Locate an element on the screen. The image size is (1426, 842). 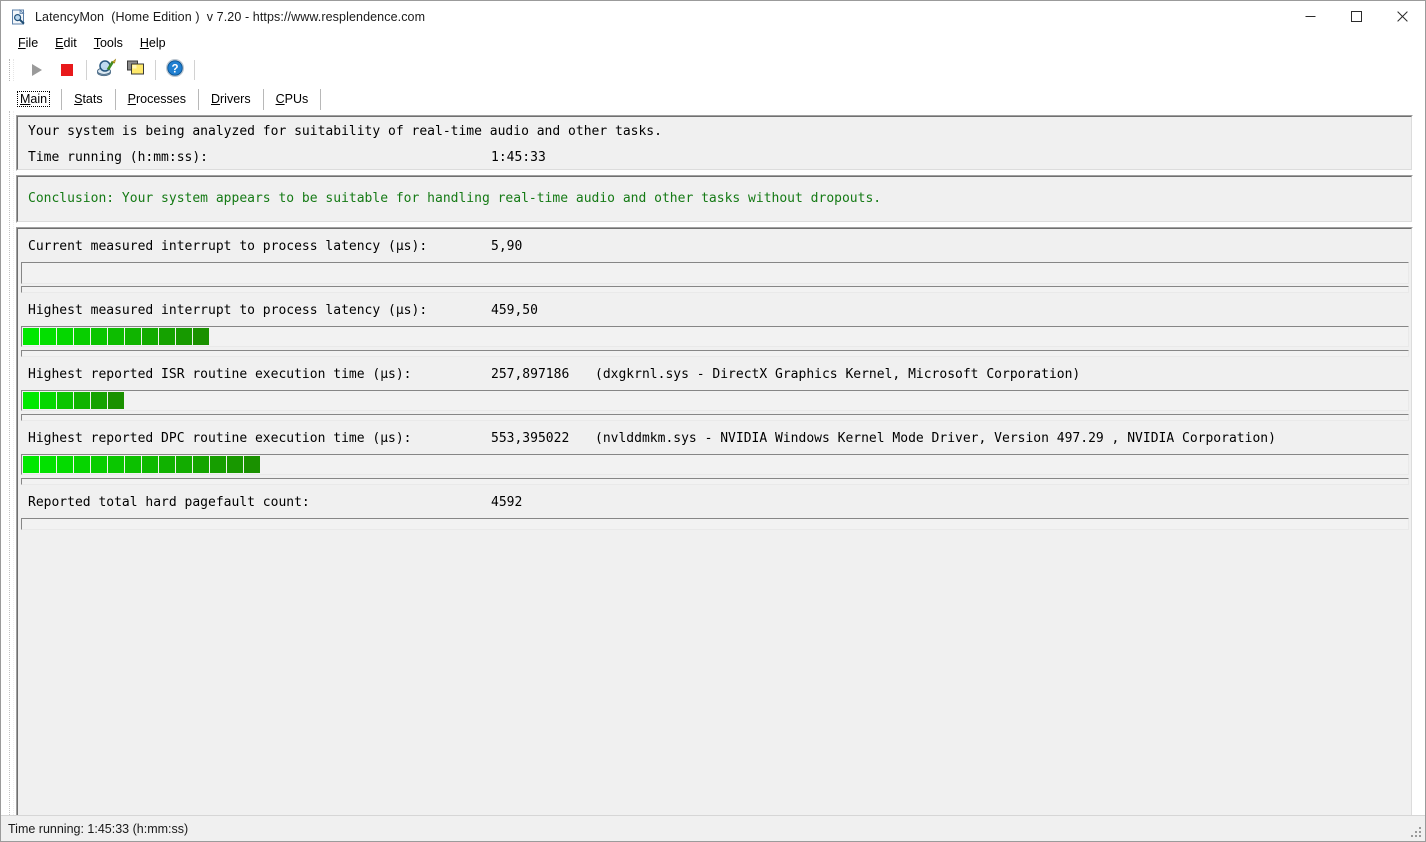
menu-rest-file: ile is located at coordinates (32, 42).